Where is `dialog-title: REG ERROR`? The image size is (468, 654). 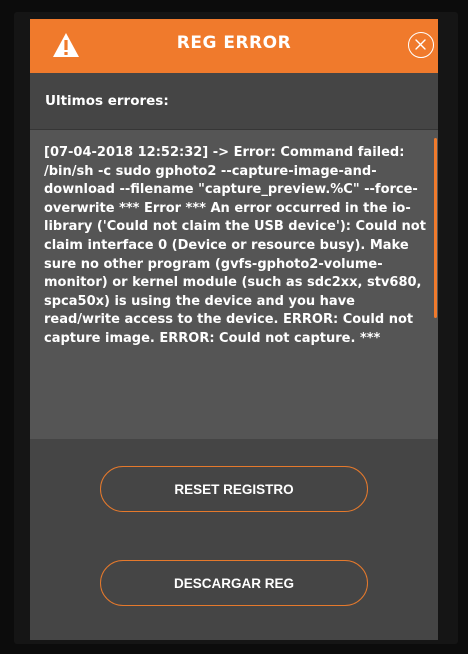
dialog-title: REG ERROR is located at coordinates (234, 43).